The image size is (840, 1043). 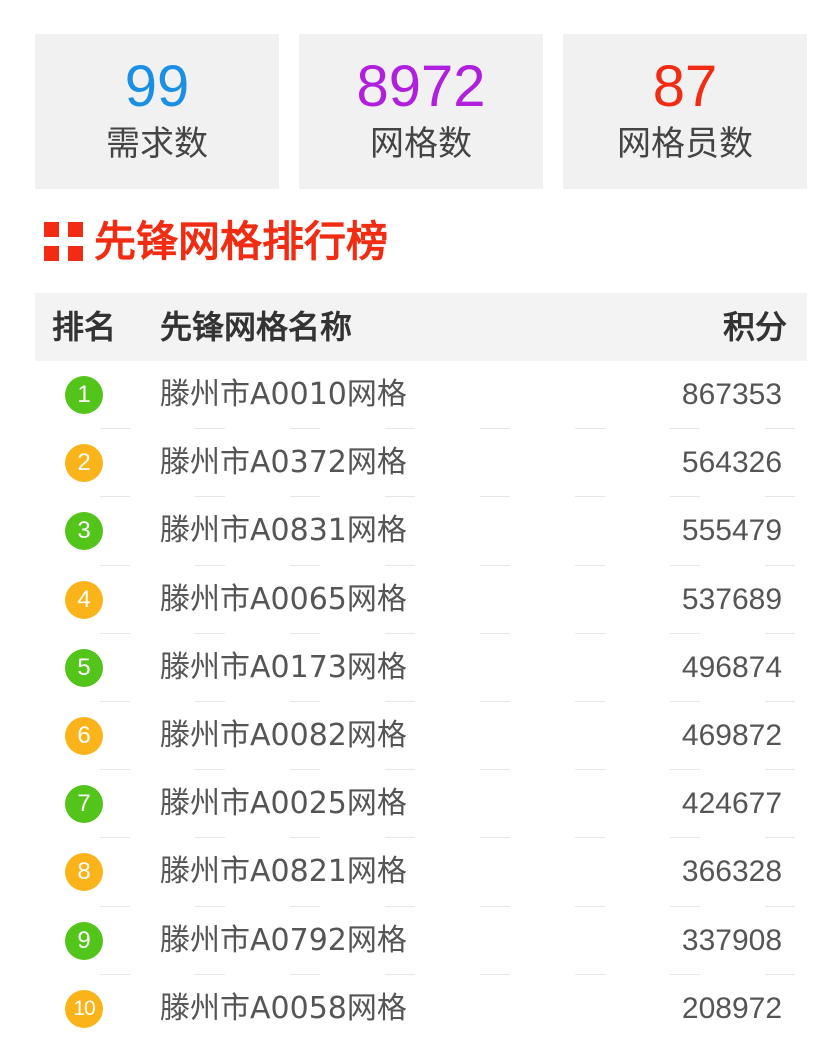 I want to click on section-title: 先锋网格排行榜, so click(x=241, y=241).